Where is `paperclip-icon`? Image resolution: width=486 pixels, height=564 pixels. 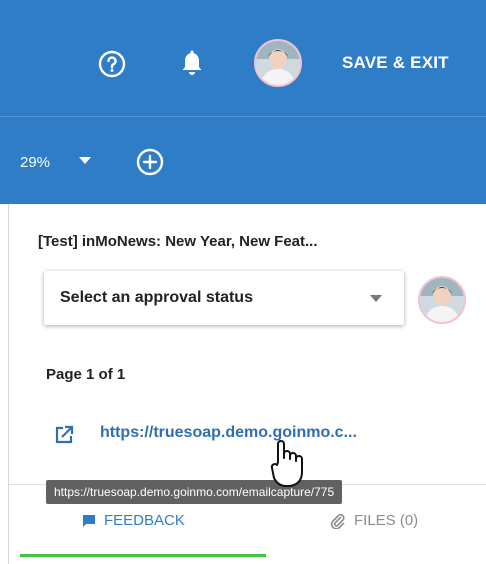 paperclip-icon is located at coordinates (337, 521).